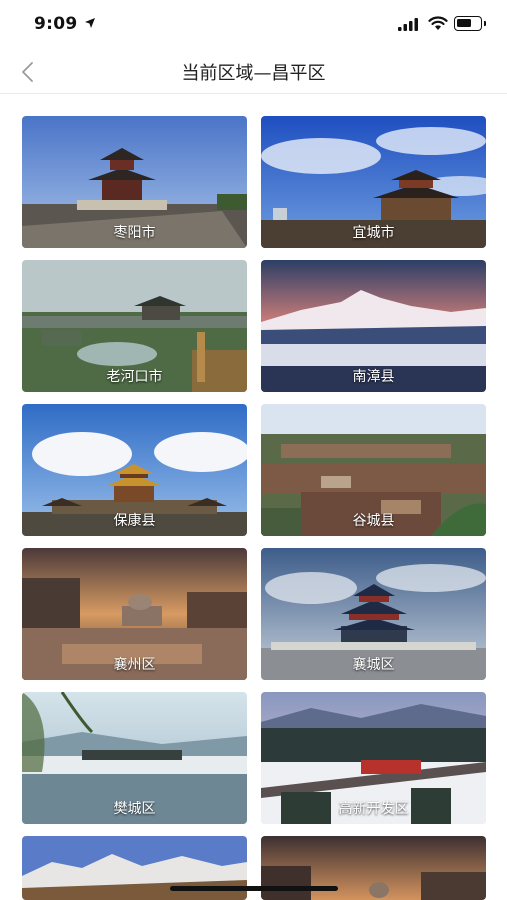 The width and height of the screenshot is (507, 900). I want to click on region-name: 樊城区, so click(134, 809).